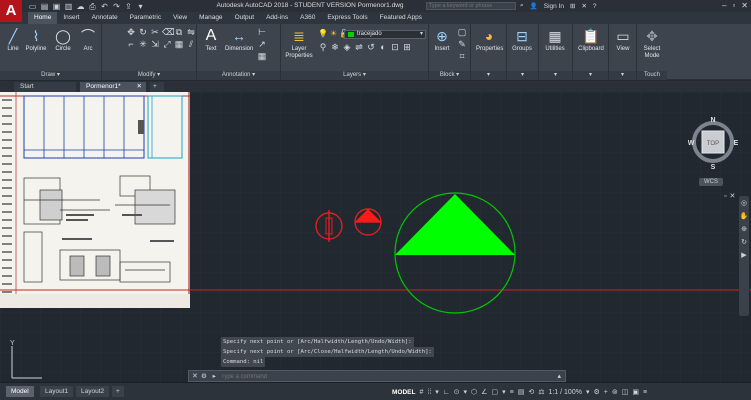 The height and width of the screenshot is (400, 751). What do you see at coordinates (371, 47) in the screenshot?
I see `layer-previous-icon: ↺` at bounding box center [371, 47].